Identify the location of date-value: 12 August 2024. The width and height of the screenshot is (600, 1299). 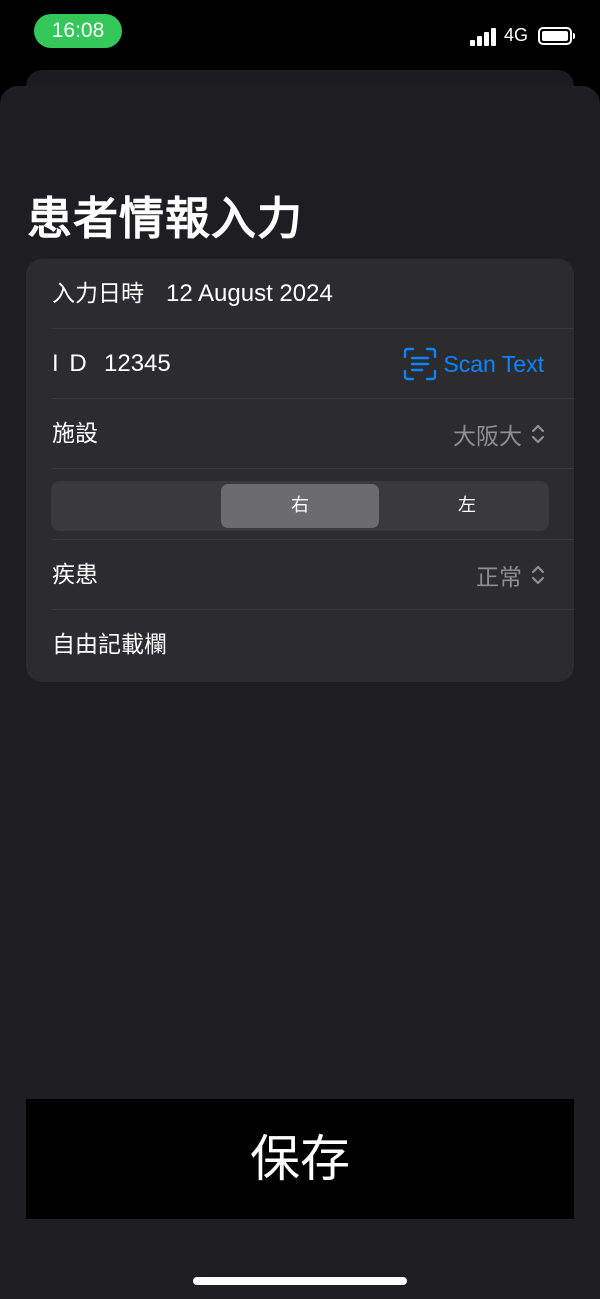
(249, 294).